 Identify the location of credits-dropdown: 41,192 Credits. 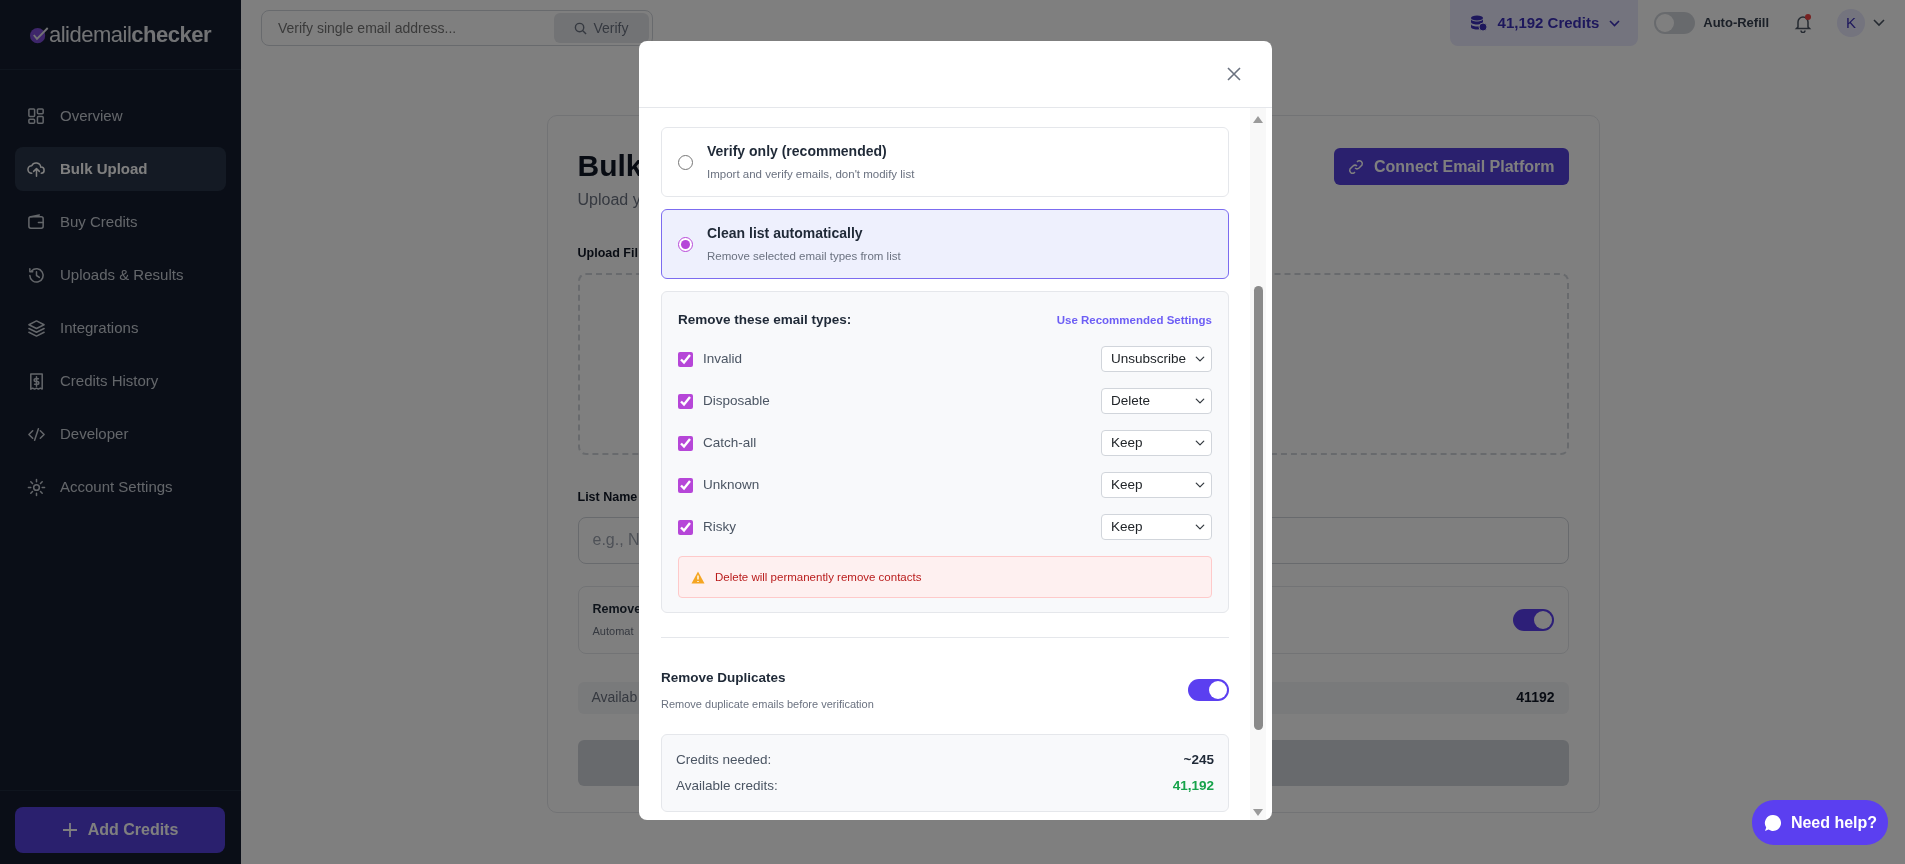
(1544, 23).